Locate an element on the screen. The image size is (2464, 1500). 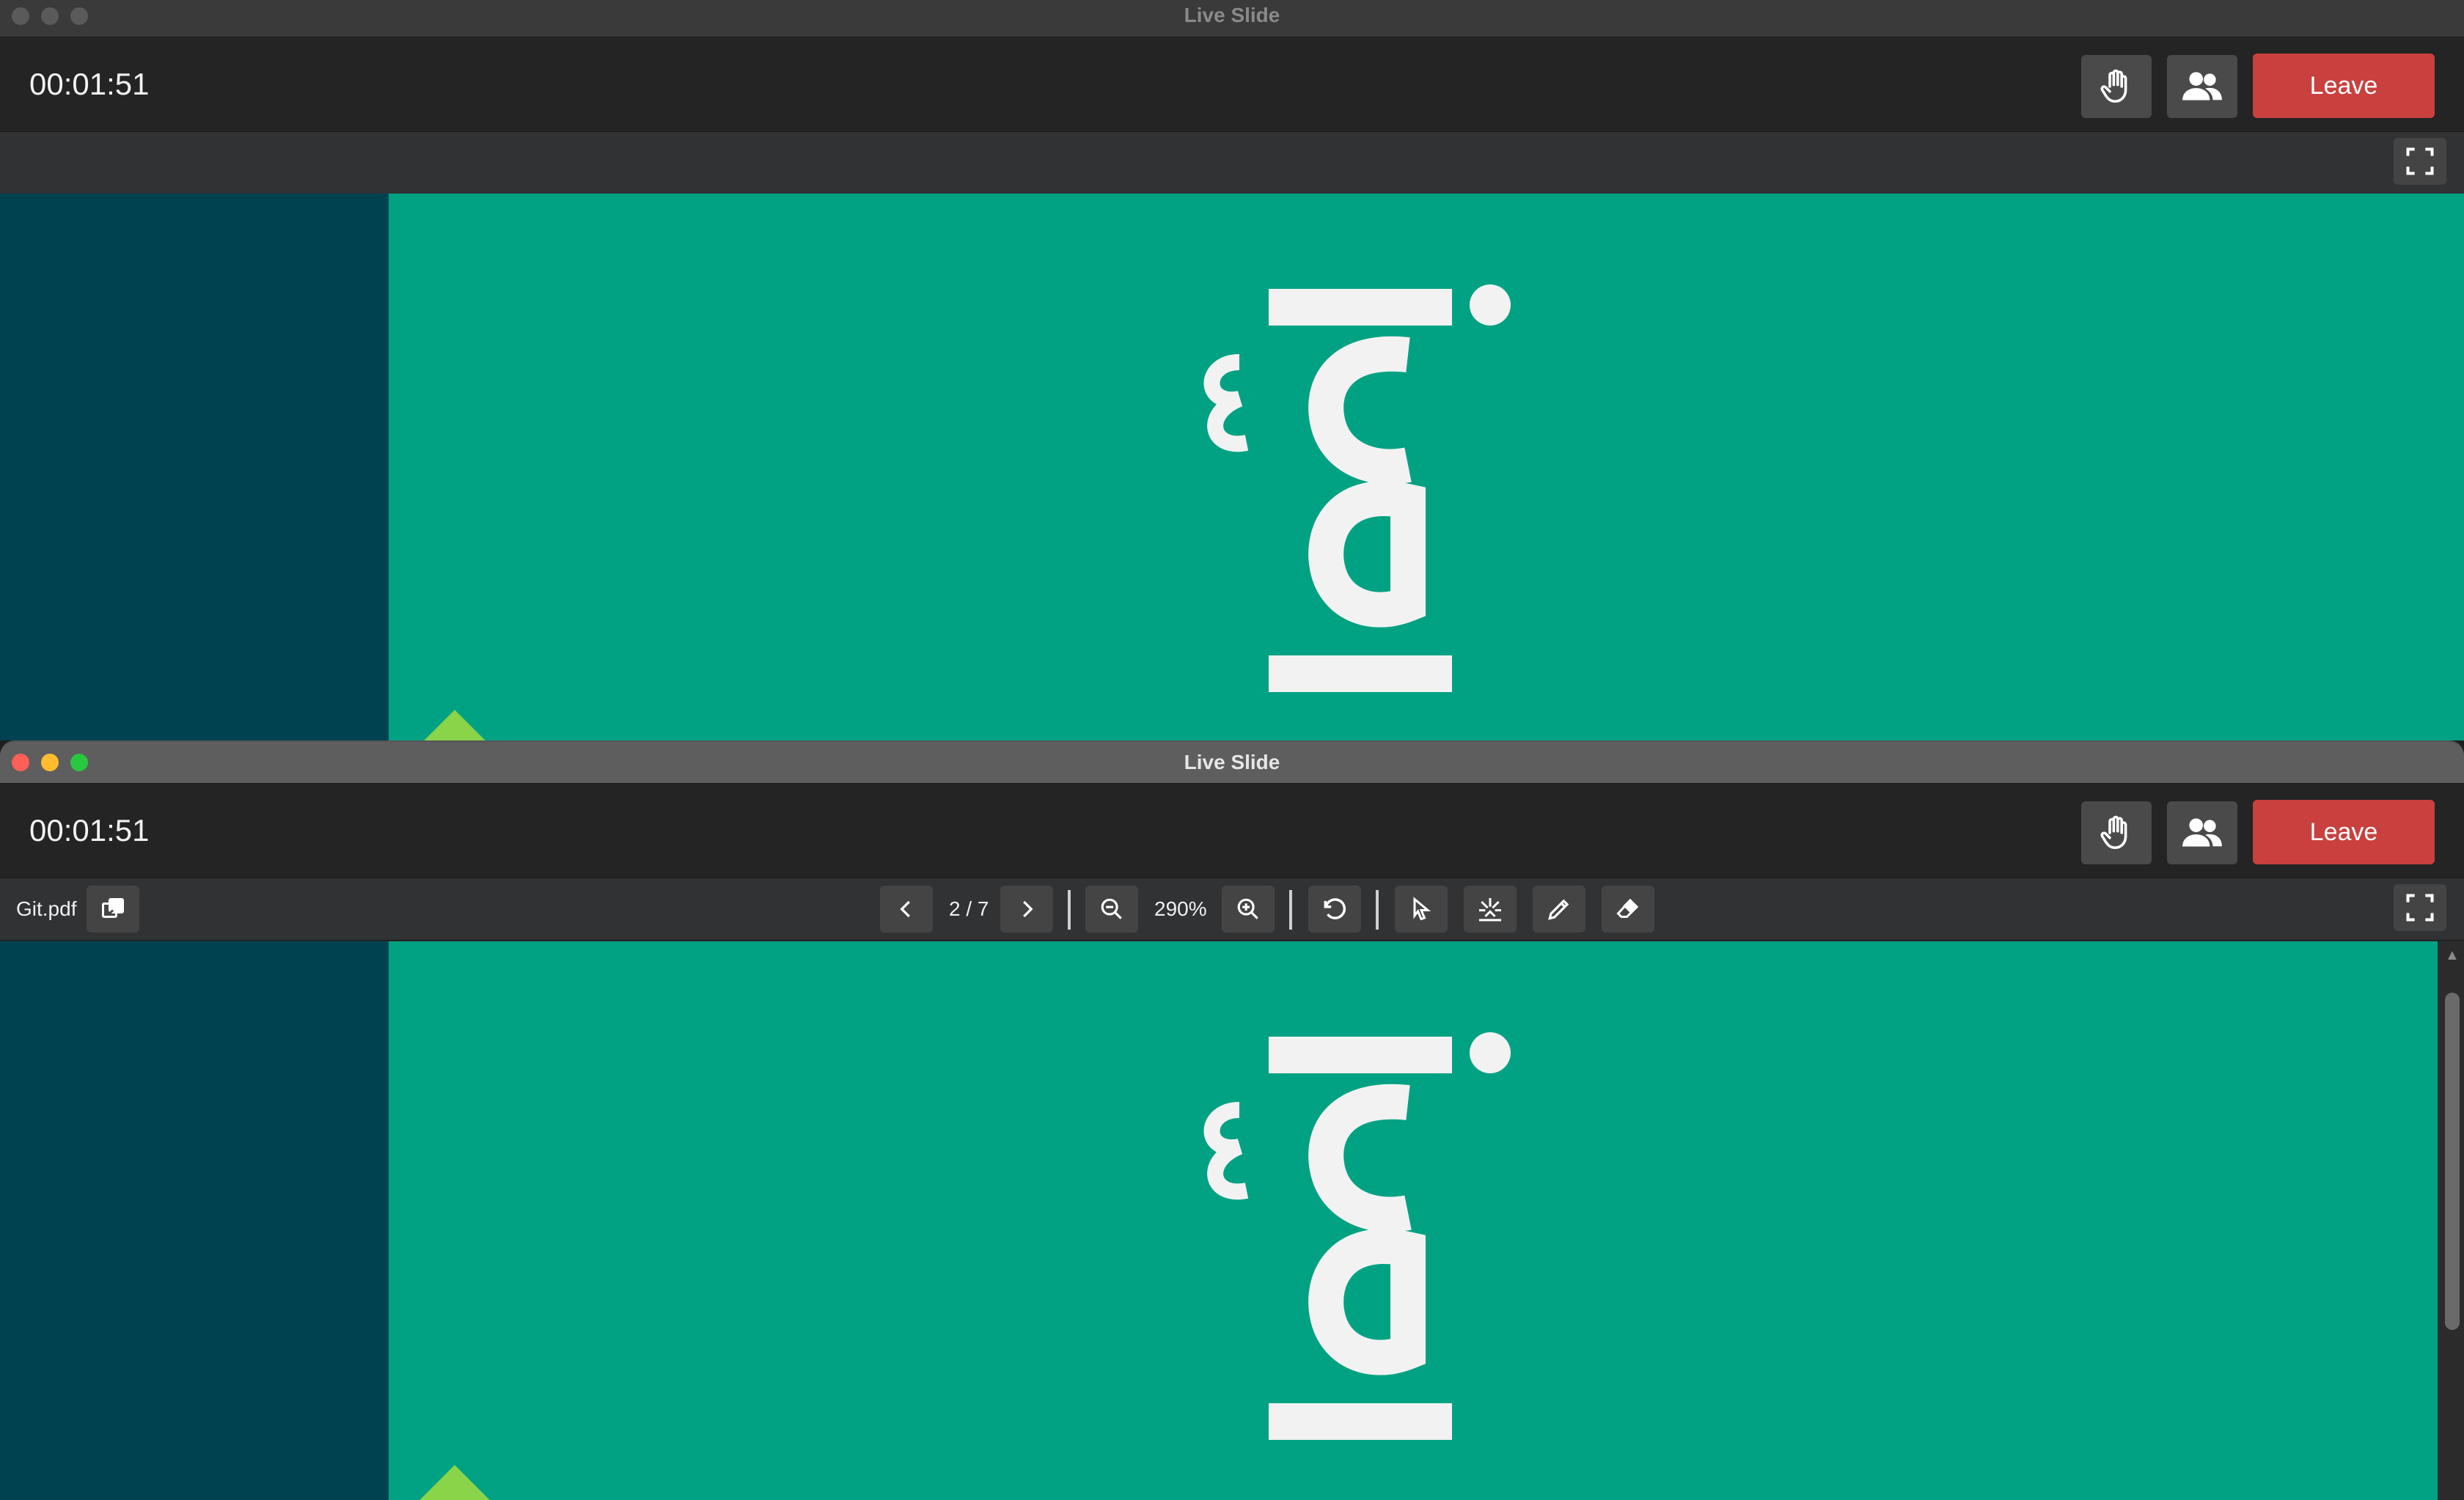
file-name: Git.pdf is located at coordinates (46, 909).